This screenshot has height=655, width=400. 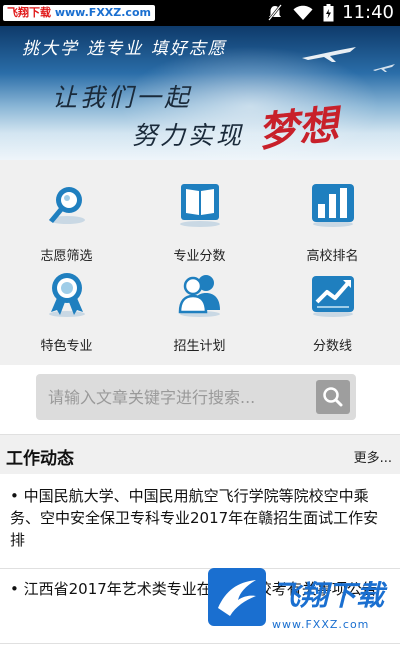 What do you see at coordinates (328, 13) in the screenshot?
I see `battery-icon` at bounding box center [328, 13].